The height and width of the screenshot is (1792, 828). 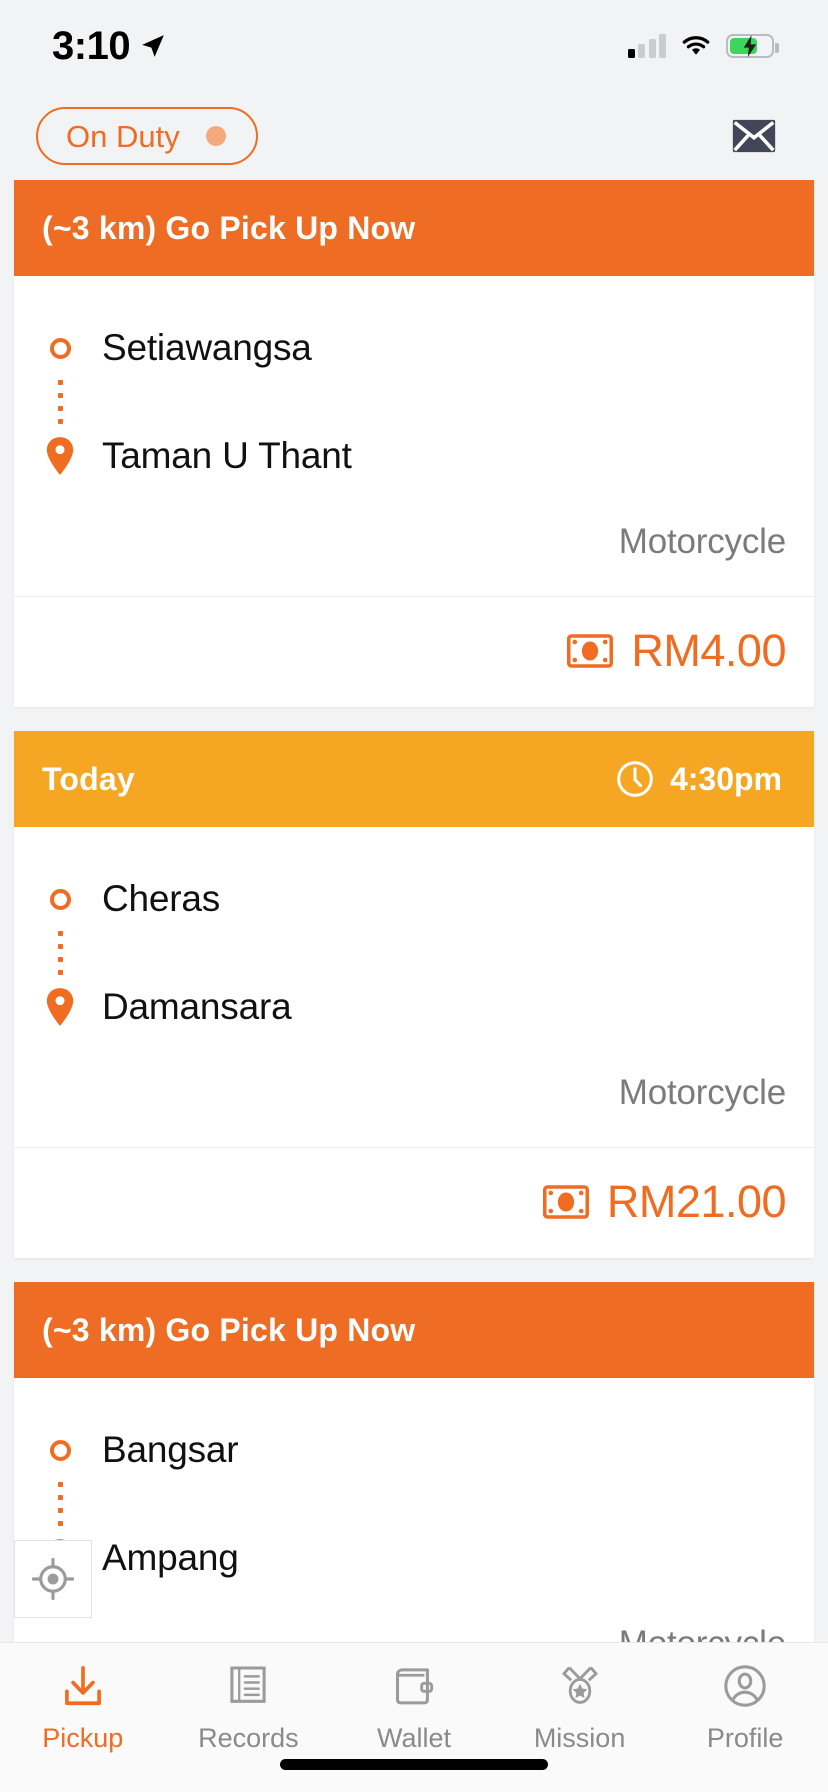 What do you see at coordinates (754, 136) in the screenshot?
I see `envelope-icon` at bounding box center [754, 136].